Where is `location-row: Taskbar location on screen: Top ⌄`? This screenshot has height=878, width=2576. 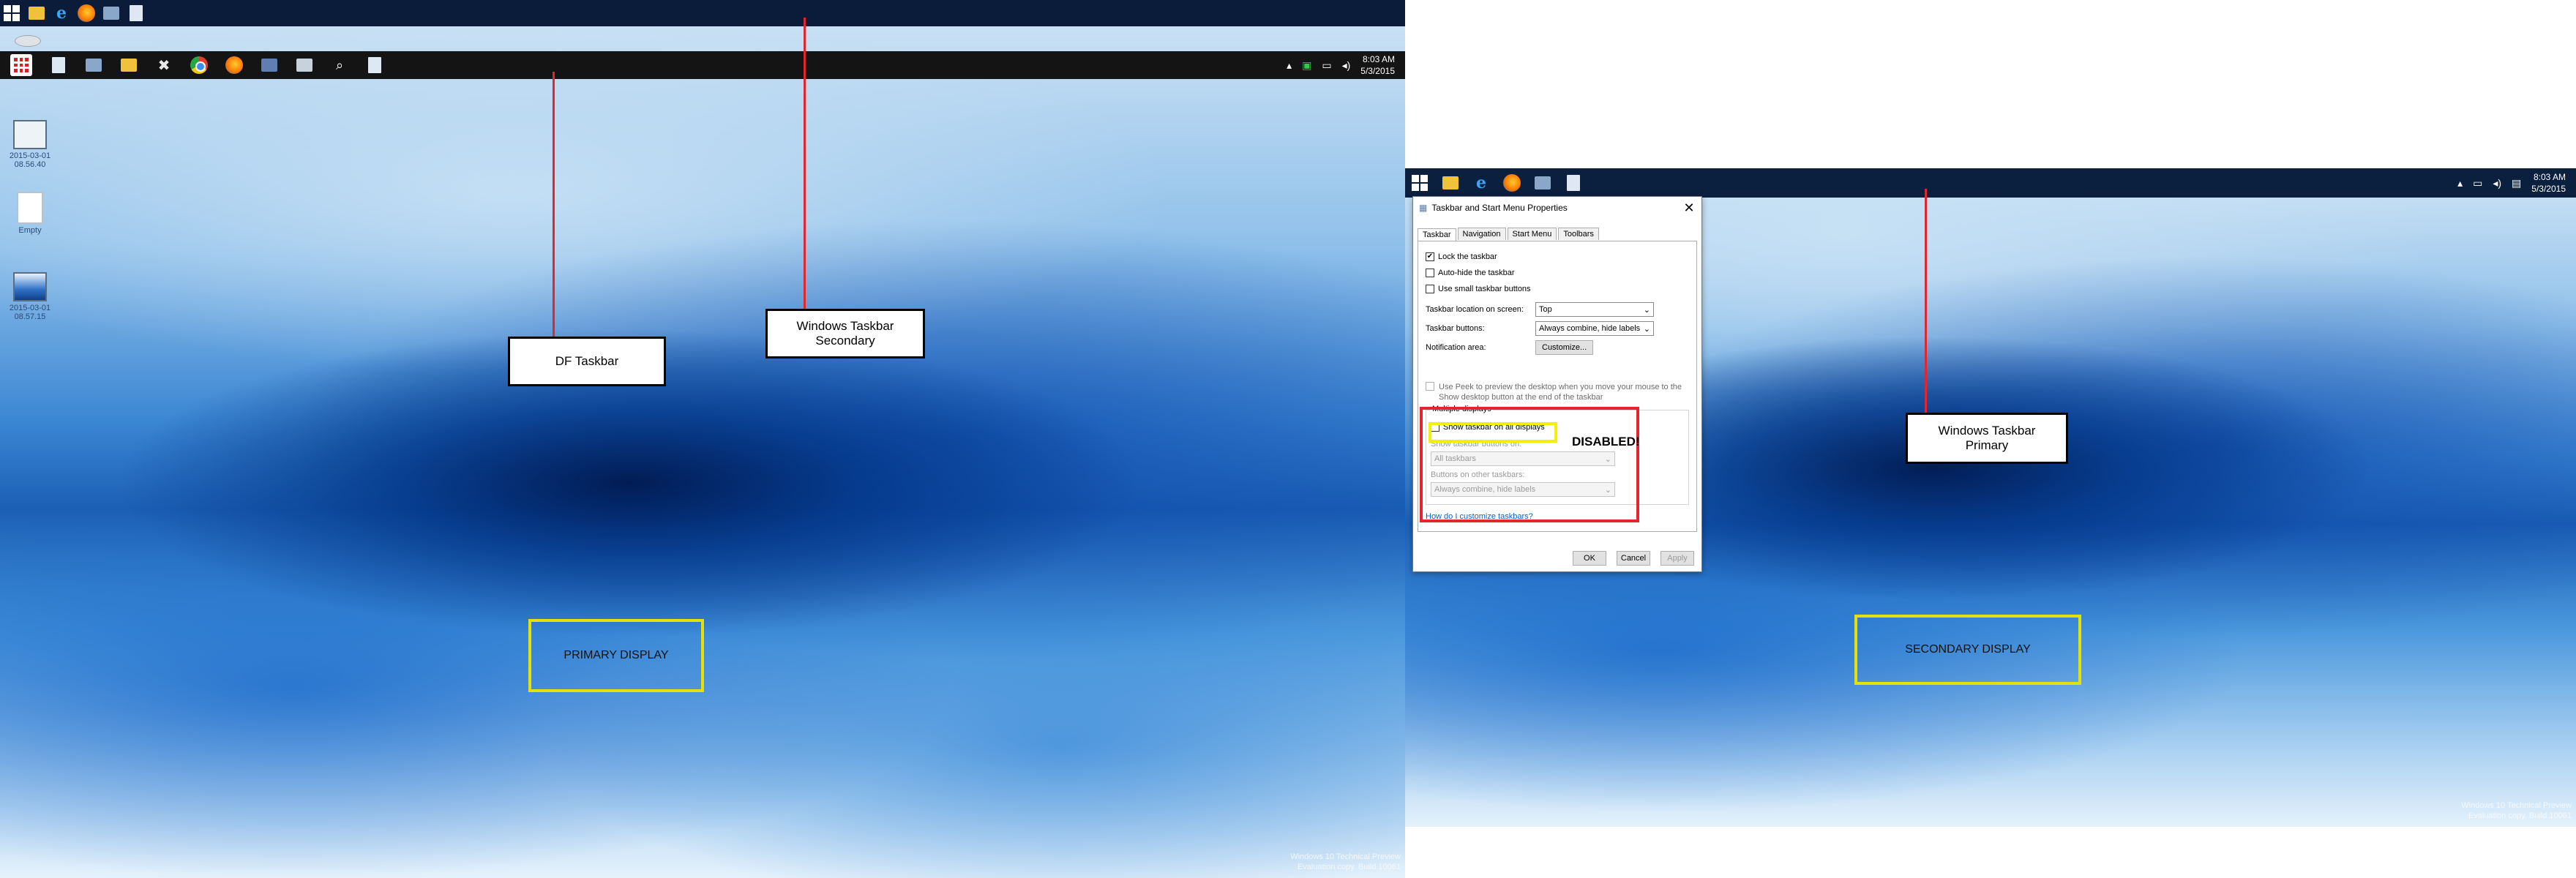
location-row: Taskbar location on screen: Top ⌄ is located at coordinates (1557, 309).